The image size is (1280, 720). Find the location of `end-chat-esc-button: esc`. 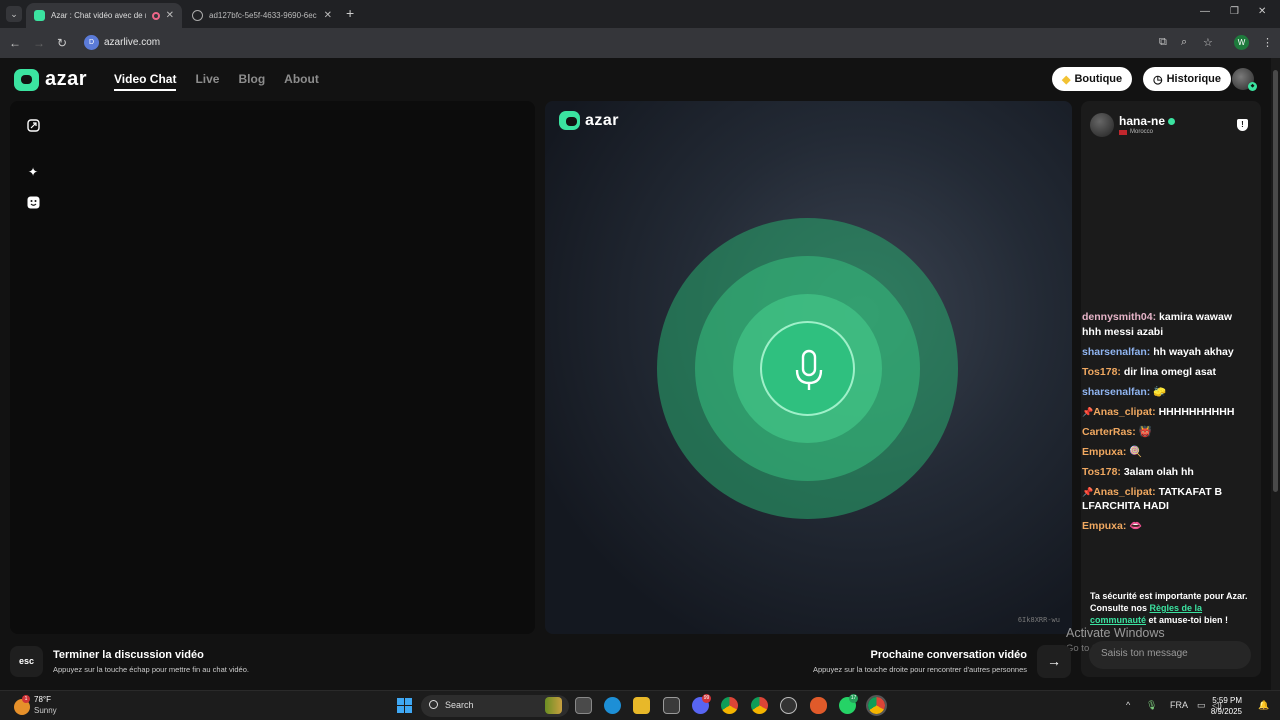

end-chat-esc-button: esc is located at coordinates (26, 661).